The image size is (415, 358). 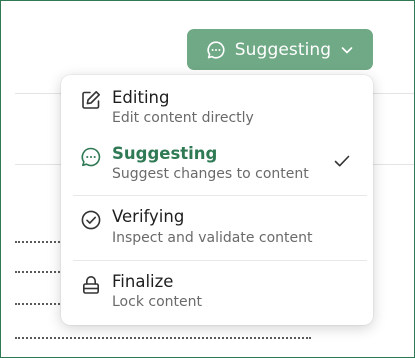 I want to click on edit-icon, so click(x=91, y=100).